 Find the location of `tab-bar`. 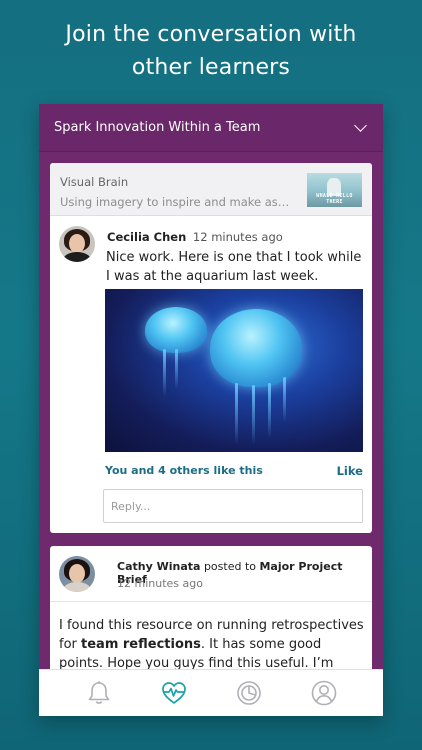

tab-bar is located at coordinates (211, 692).